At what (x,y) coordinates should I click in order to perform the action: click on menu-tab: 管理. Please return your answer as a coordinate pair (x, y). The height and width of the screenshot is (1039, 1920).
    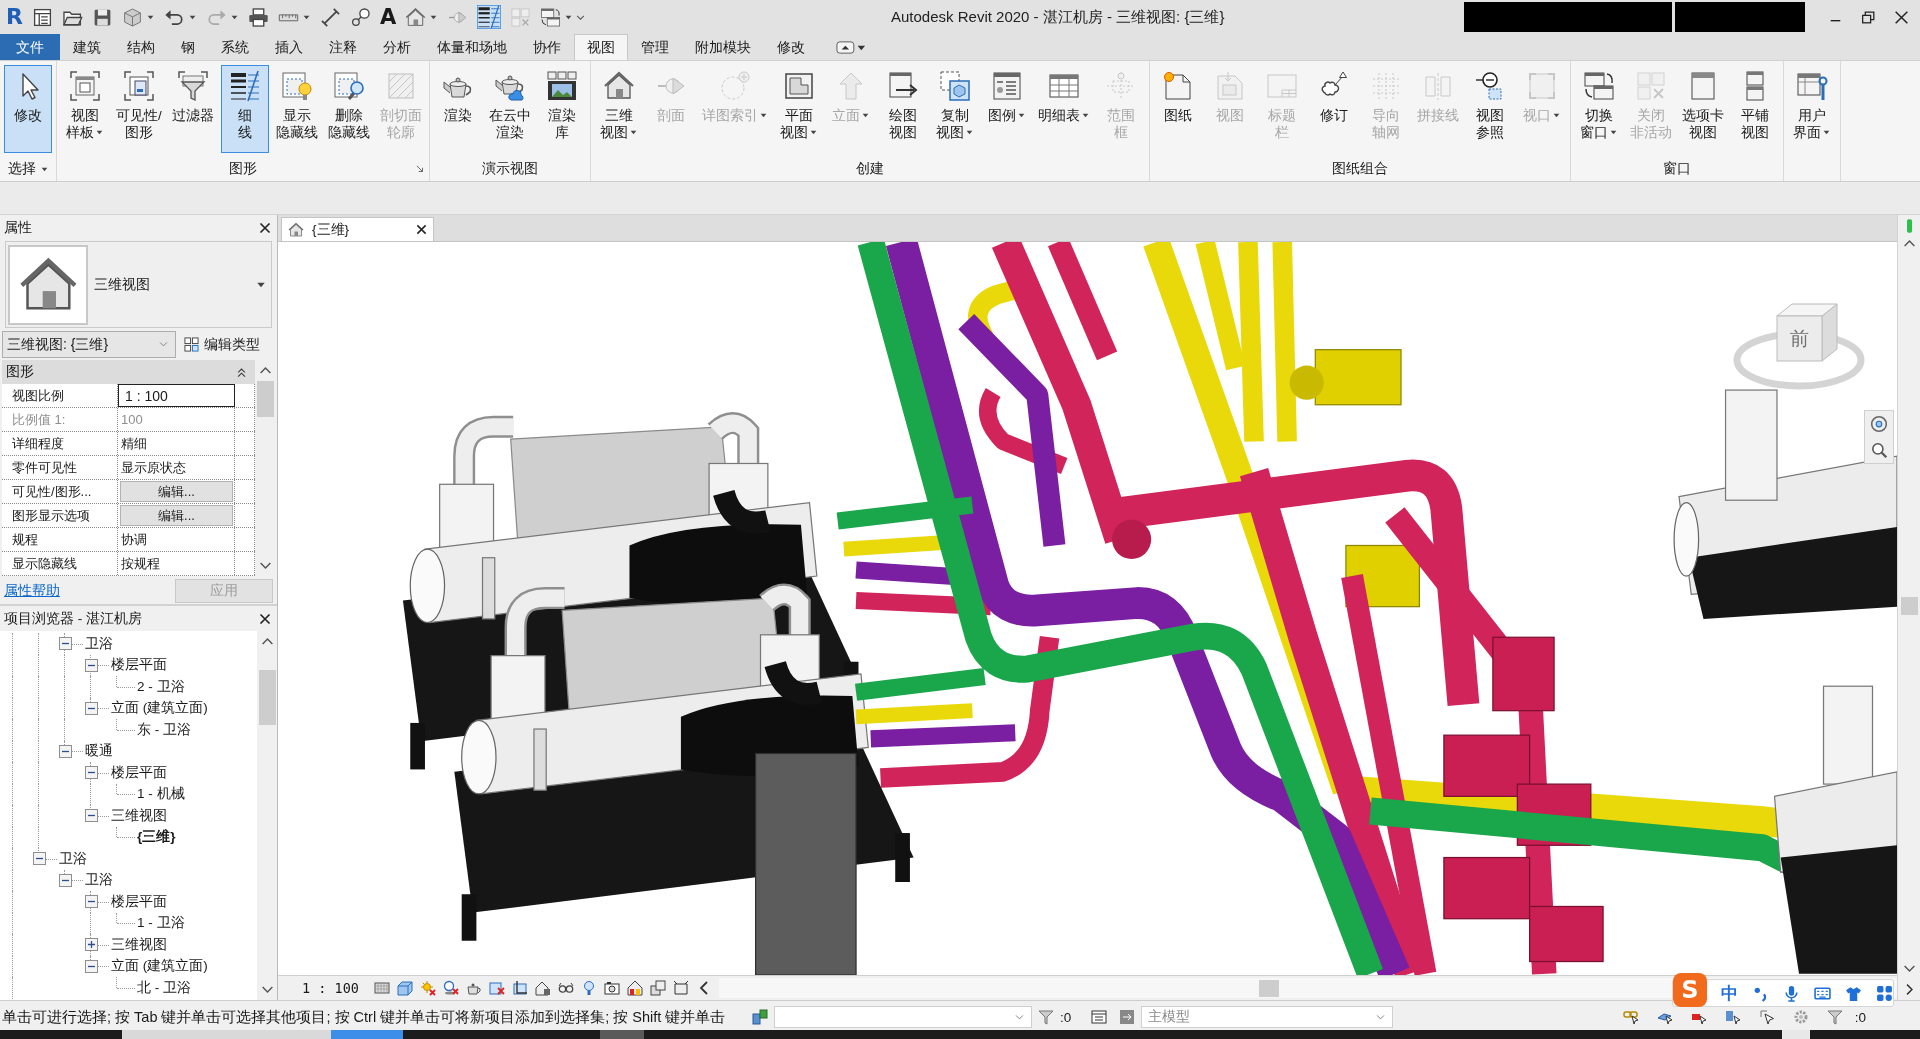
    Looking at the image, I should click on (655, 47).